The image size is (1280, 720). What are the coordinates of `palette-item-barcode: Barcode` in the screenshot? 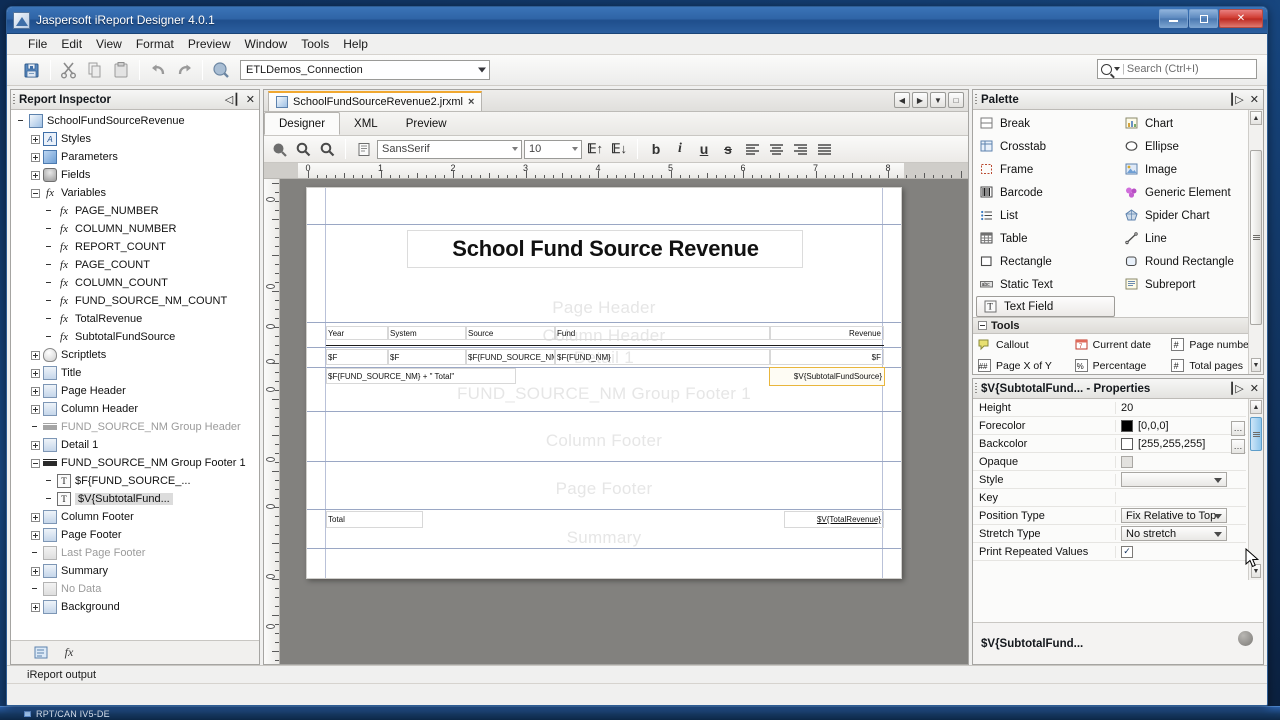 It's located at (1045, 192).